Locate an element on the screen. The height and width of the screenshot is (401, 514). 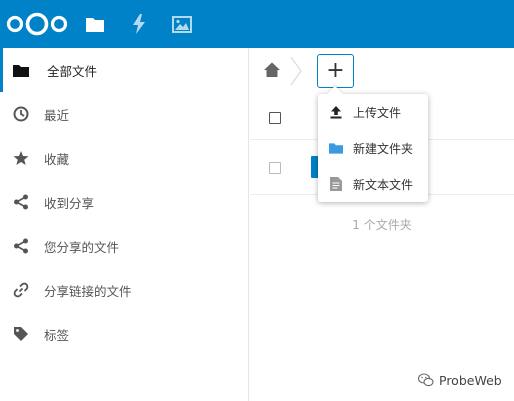
plus-icon: + is located at coordinates (335, 70).